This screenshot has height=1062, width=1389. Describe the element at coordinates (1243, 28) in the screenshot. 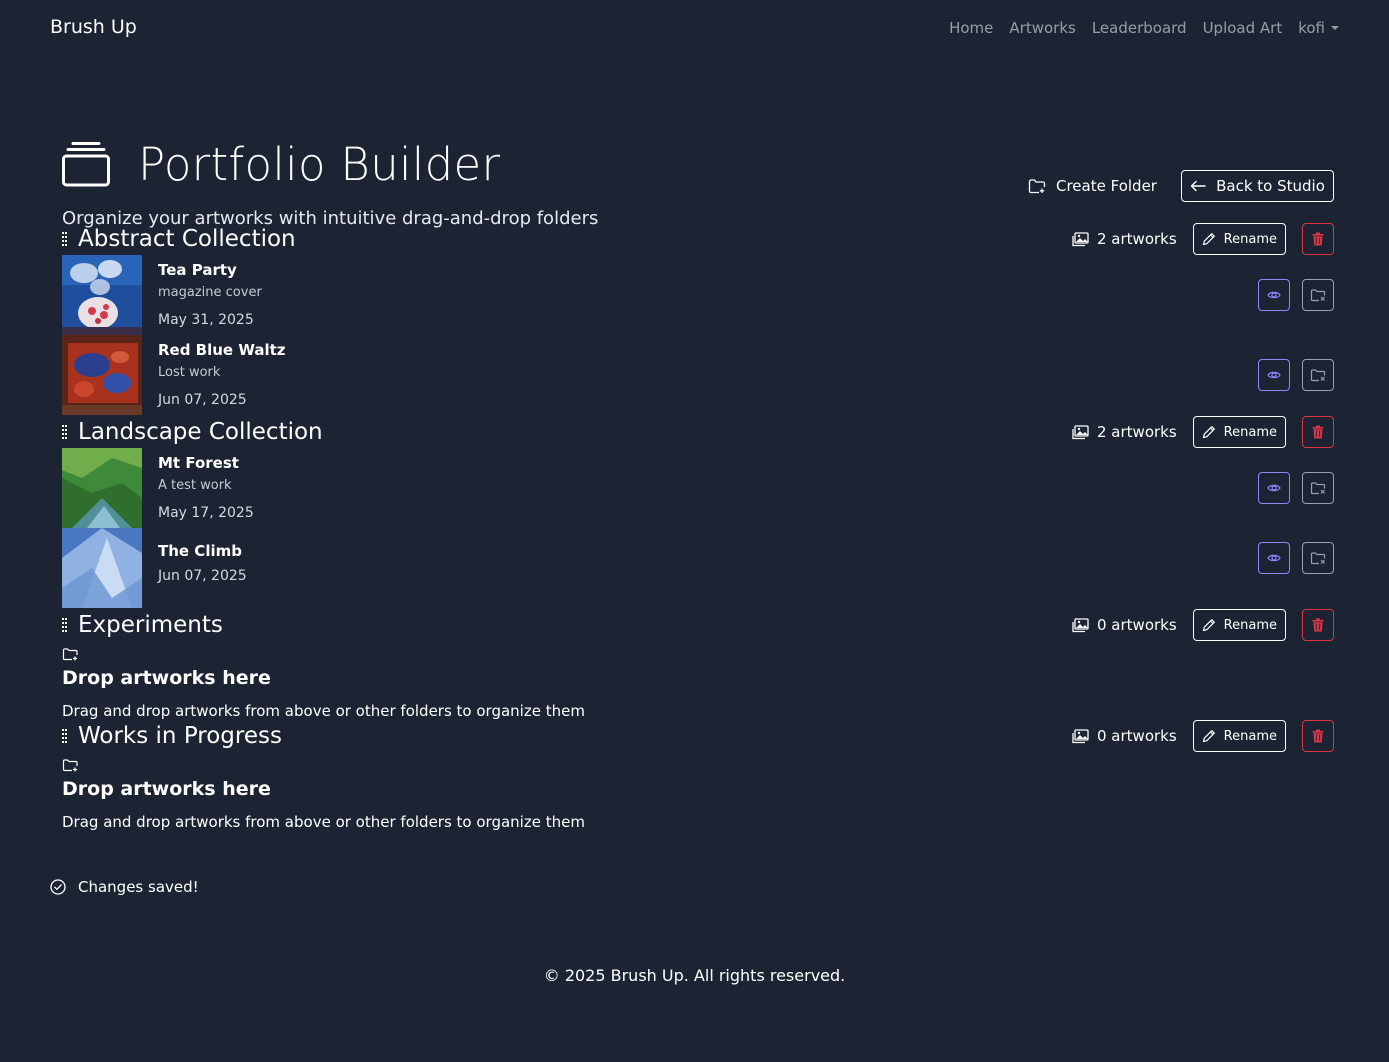

I see `nav-upload-art-link: Upload Art` at that location.